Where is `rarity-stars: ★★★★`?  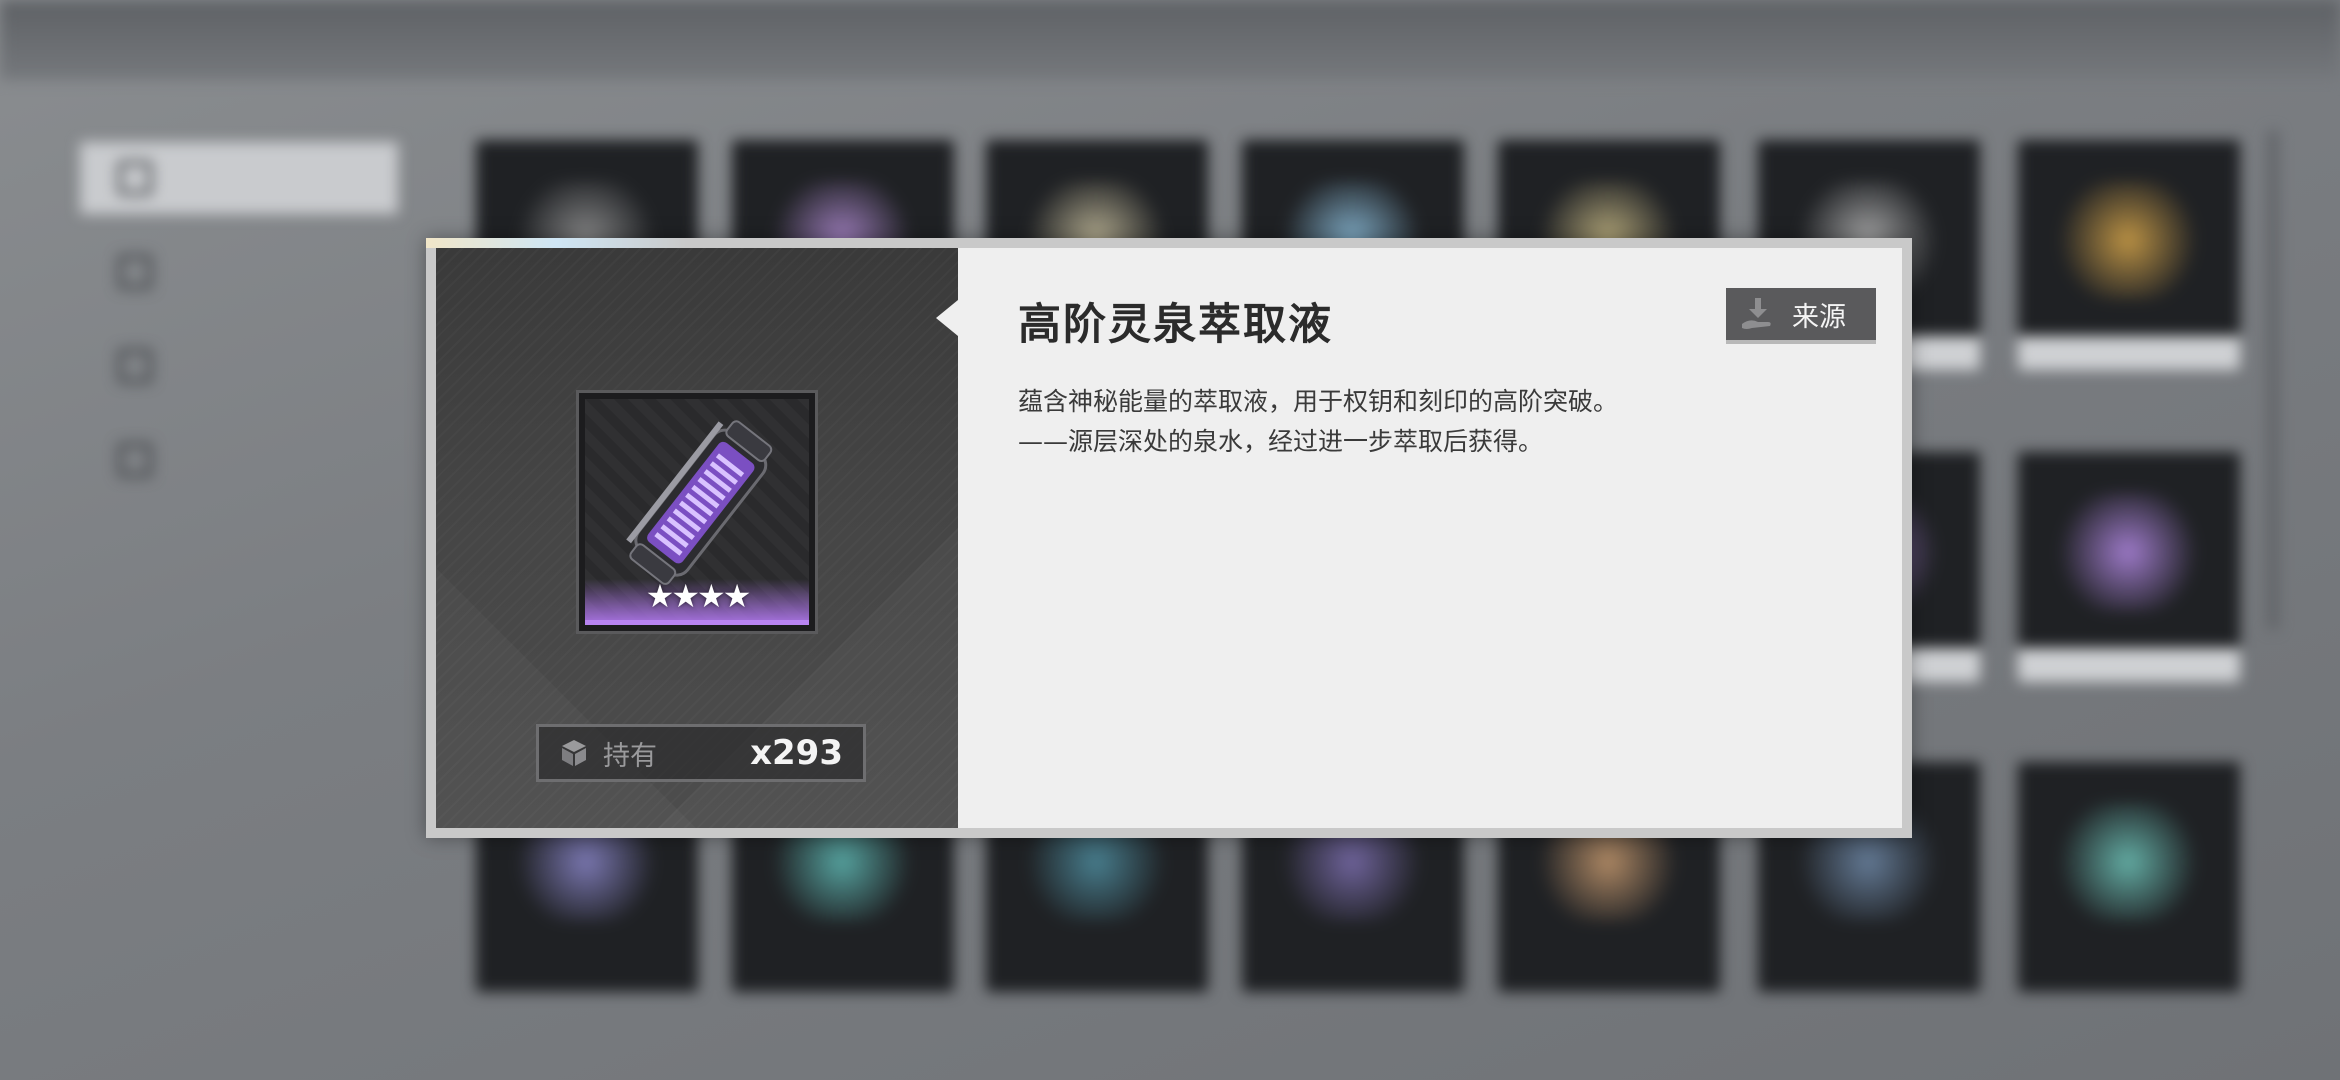
rarity-stars: ★★★★ is located at coordinates (698, 596).